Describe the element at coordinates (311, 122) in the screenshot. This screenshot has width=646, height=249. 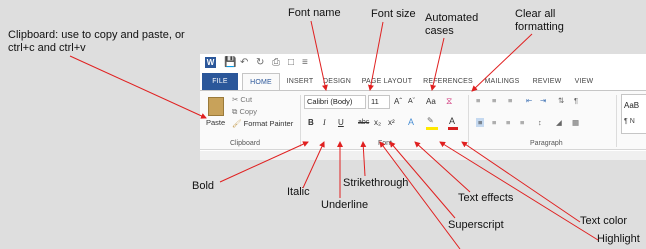
I see `bold-button: B` at that location.